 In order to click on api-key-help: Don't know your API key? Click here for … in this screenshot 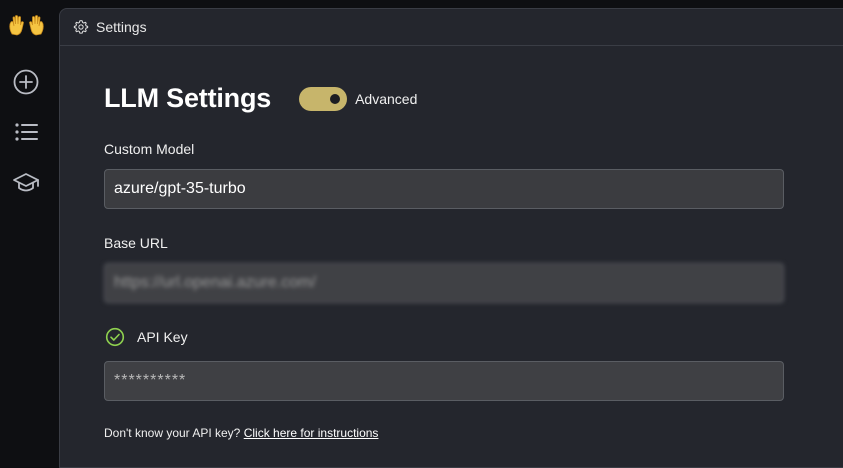, I will do `click(241, 433)`.